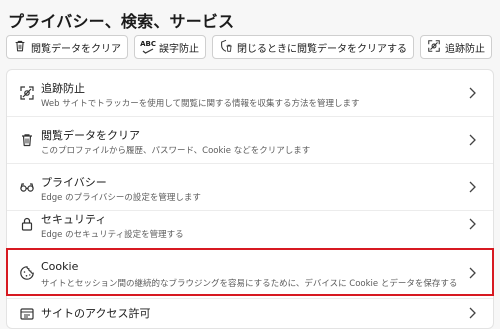 The width and height of the screenshot is (500, 329). I want to click on typo-protection-label: 誤字防止, so click(179, 49).